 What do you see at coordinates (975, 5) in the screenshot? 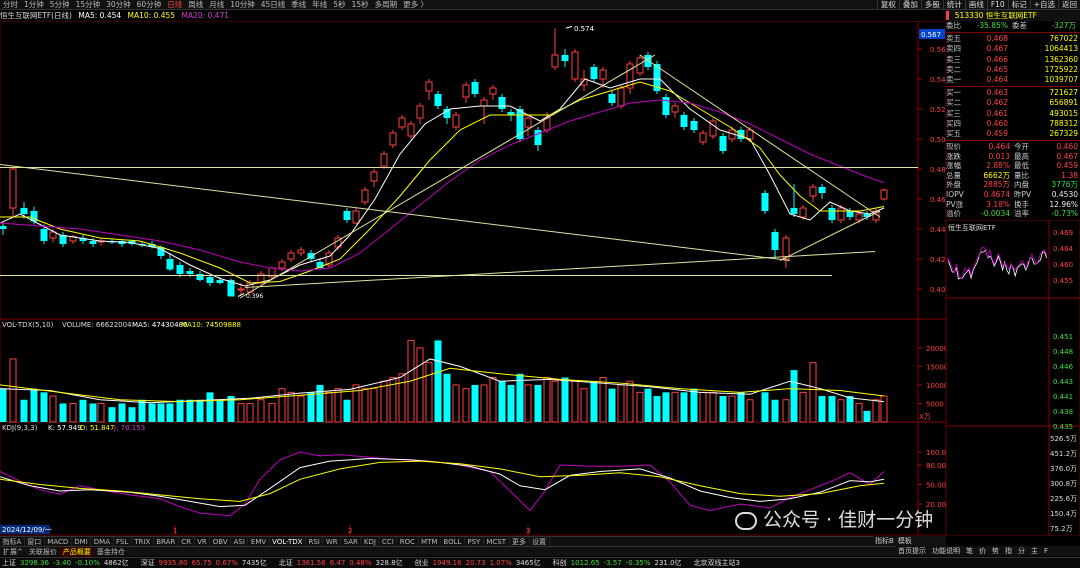
I see `toolbar-button: 画线` at bounding box center [975, 5].